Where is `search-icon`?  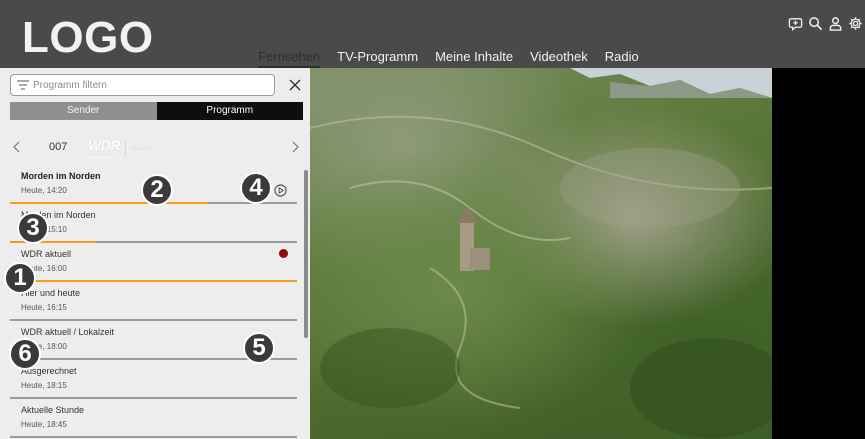 search-icon is located at coordinates (815, 23).